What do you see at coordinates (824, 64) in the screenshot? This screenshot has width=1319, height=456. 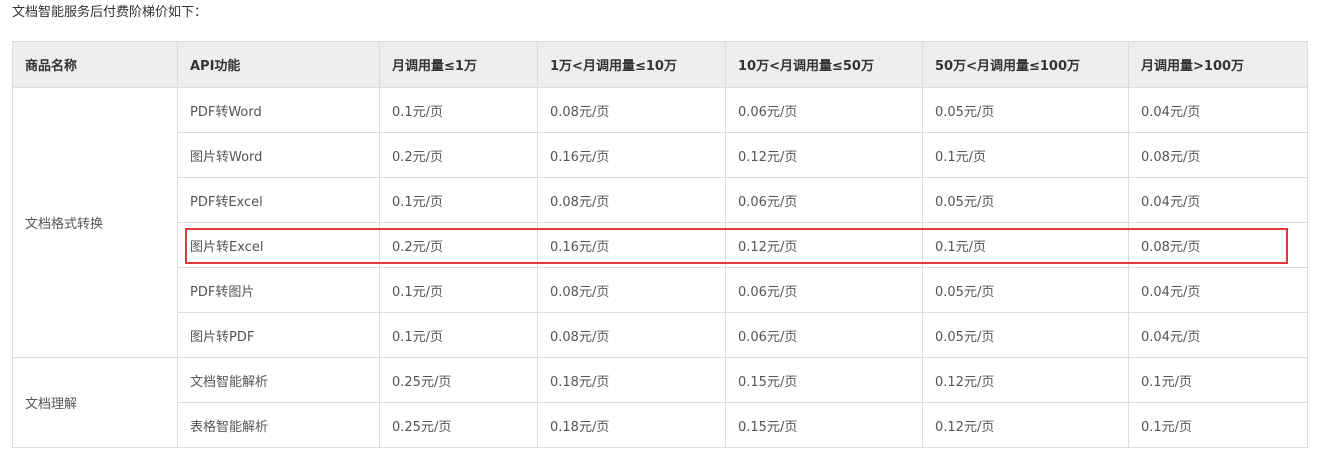 I see `column-header-tier-3: 10万<月调用量≤50万` at bounding box center [824, 64].